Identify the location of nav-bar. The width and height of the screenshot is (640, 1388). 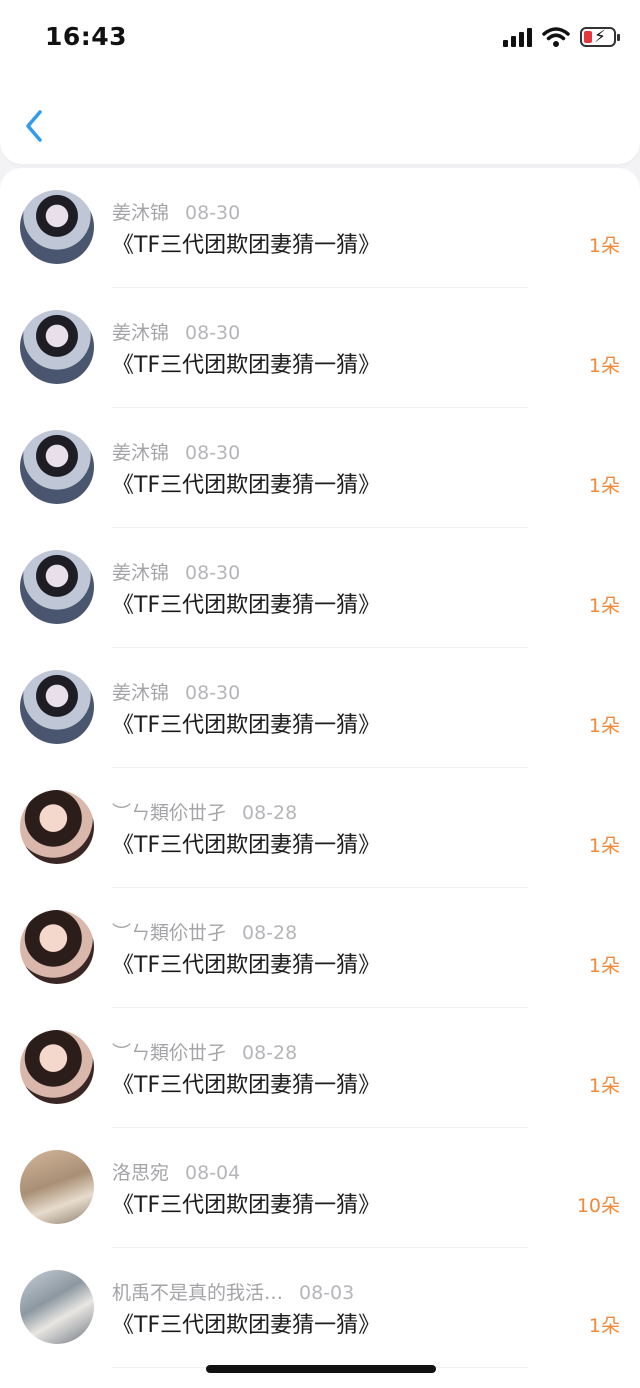
(320, 121).